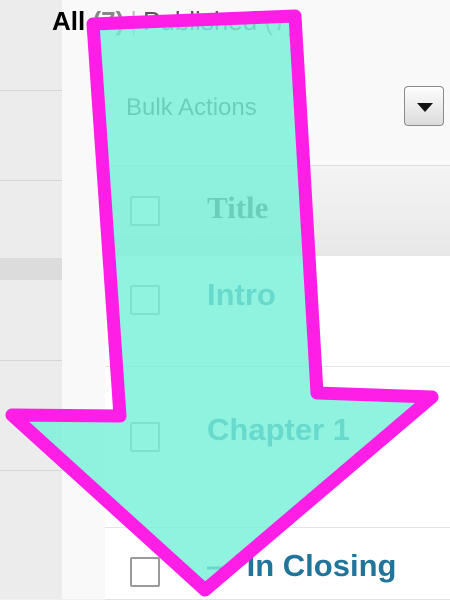  Describe the element at coordinates (88, 21) in the screenshot. I see `filter-all: All (7)` at that location.